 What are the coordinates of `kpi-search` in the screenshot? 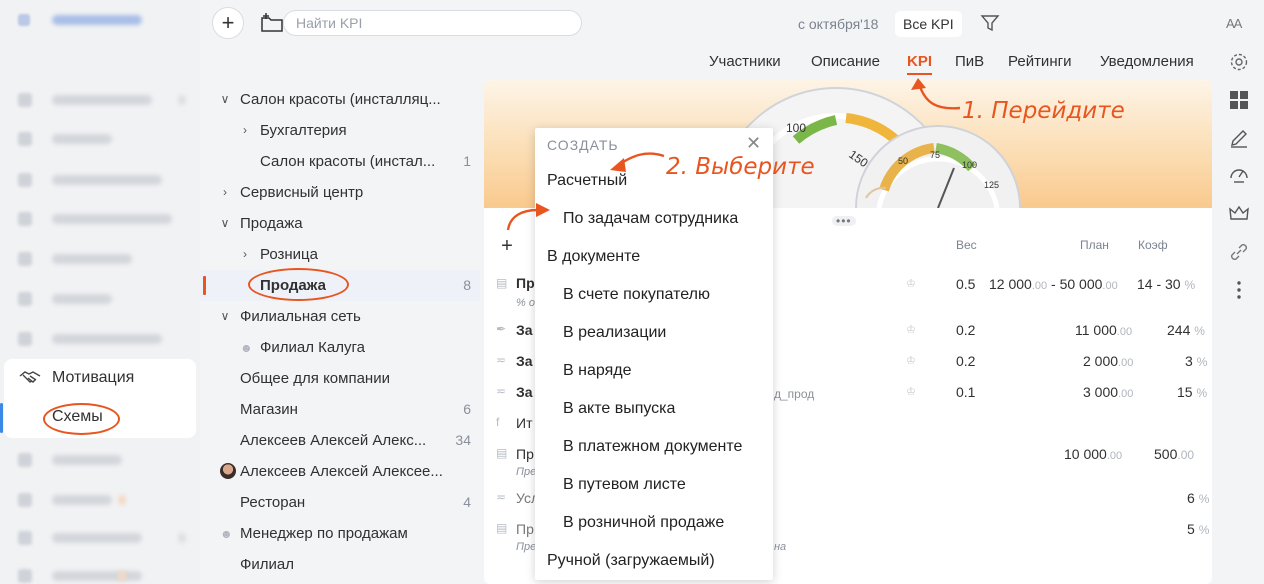 It's located at (432, 23).